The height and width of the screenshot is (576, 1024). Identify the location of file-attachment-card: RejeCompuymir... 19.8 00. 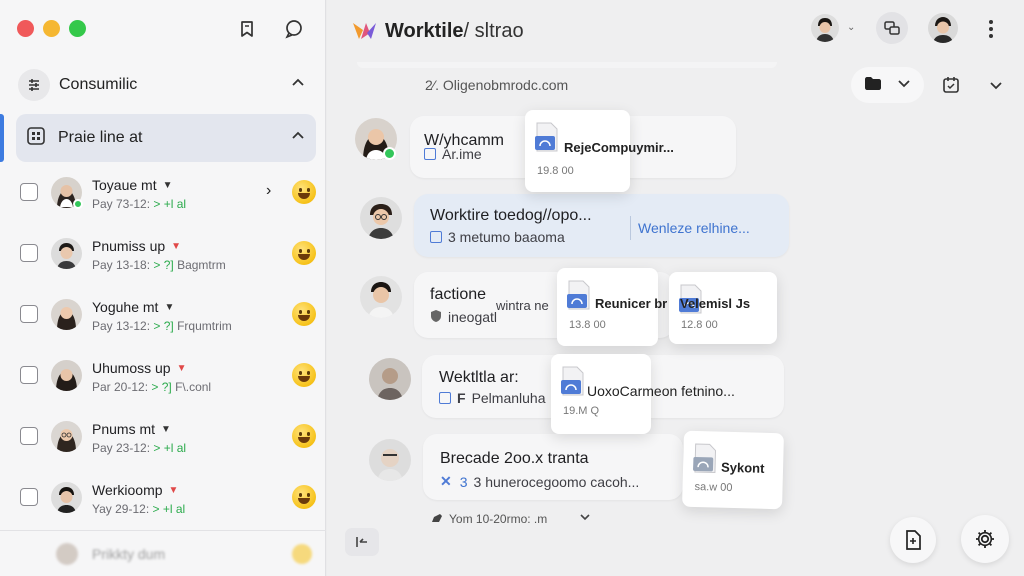
(599, 151).